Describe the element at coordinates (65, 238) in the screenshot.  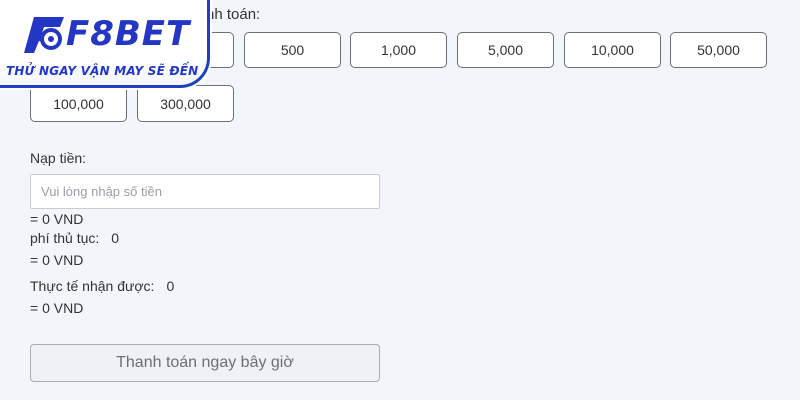
I see `fee-label: phí thủ tục:` at that location.